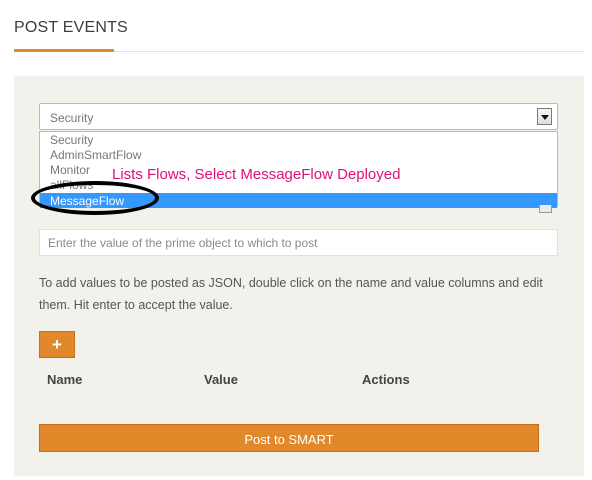 The width and height of the screenshot is (592, 480). I want to click on post-button-label: Post to SMART, so click(289, 439).